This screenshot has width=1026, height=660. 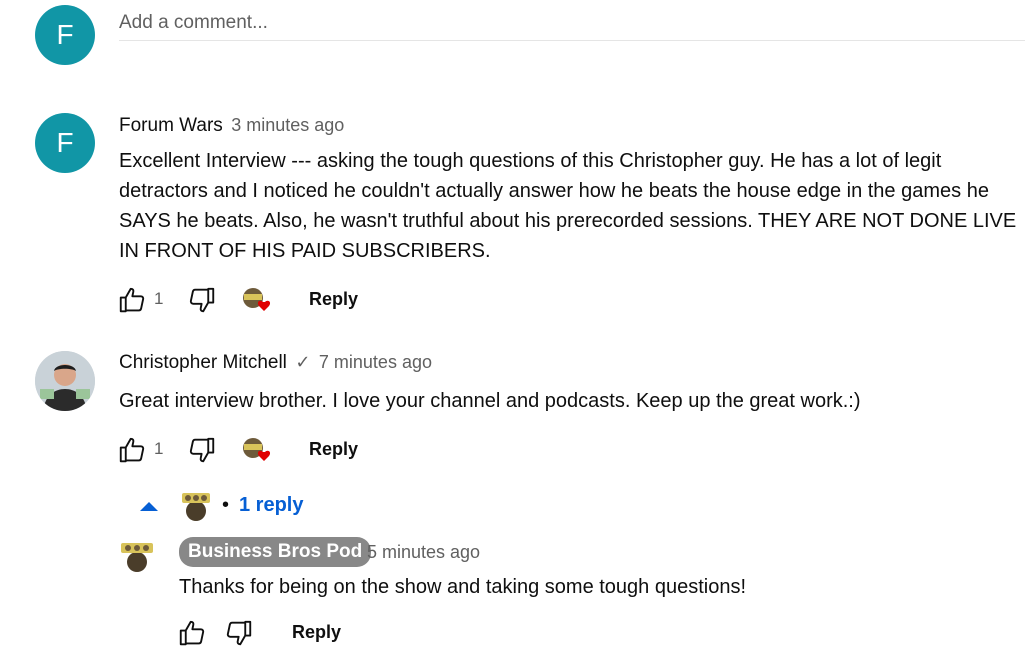 I want to click on user-avatar: F, so click(x=65, y=35).